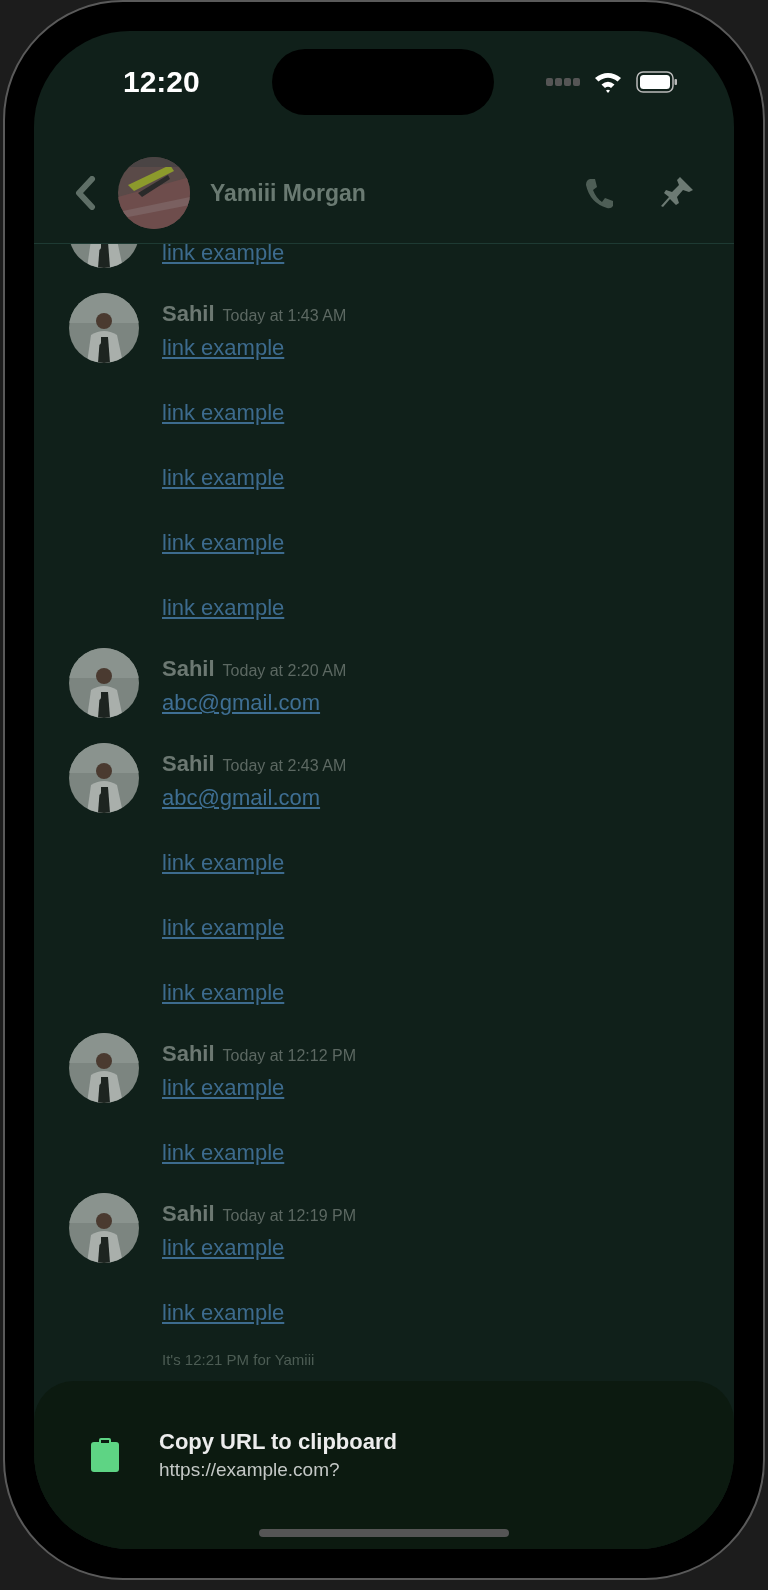  I want to click on message-time: Today at 12:19 PM, so click(289, 1216).